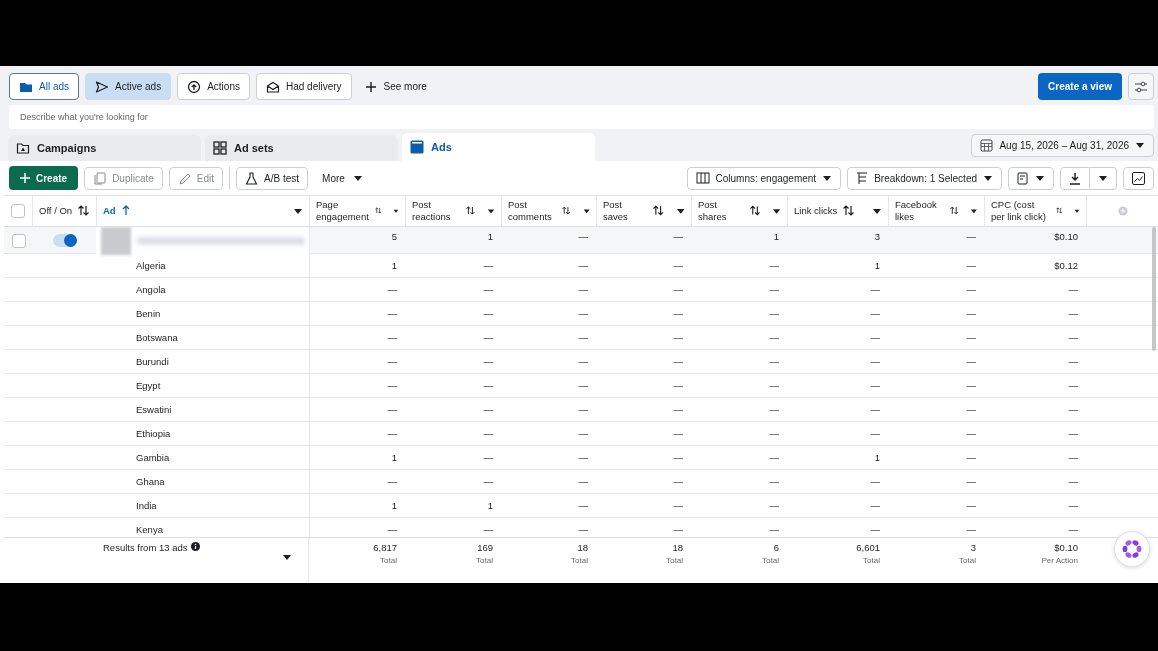  Describe the element at coordinates (581, 240) in the screenshot. I see `ad-row: 5 1 — — 1 3 — $0.10` at that location.